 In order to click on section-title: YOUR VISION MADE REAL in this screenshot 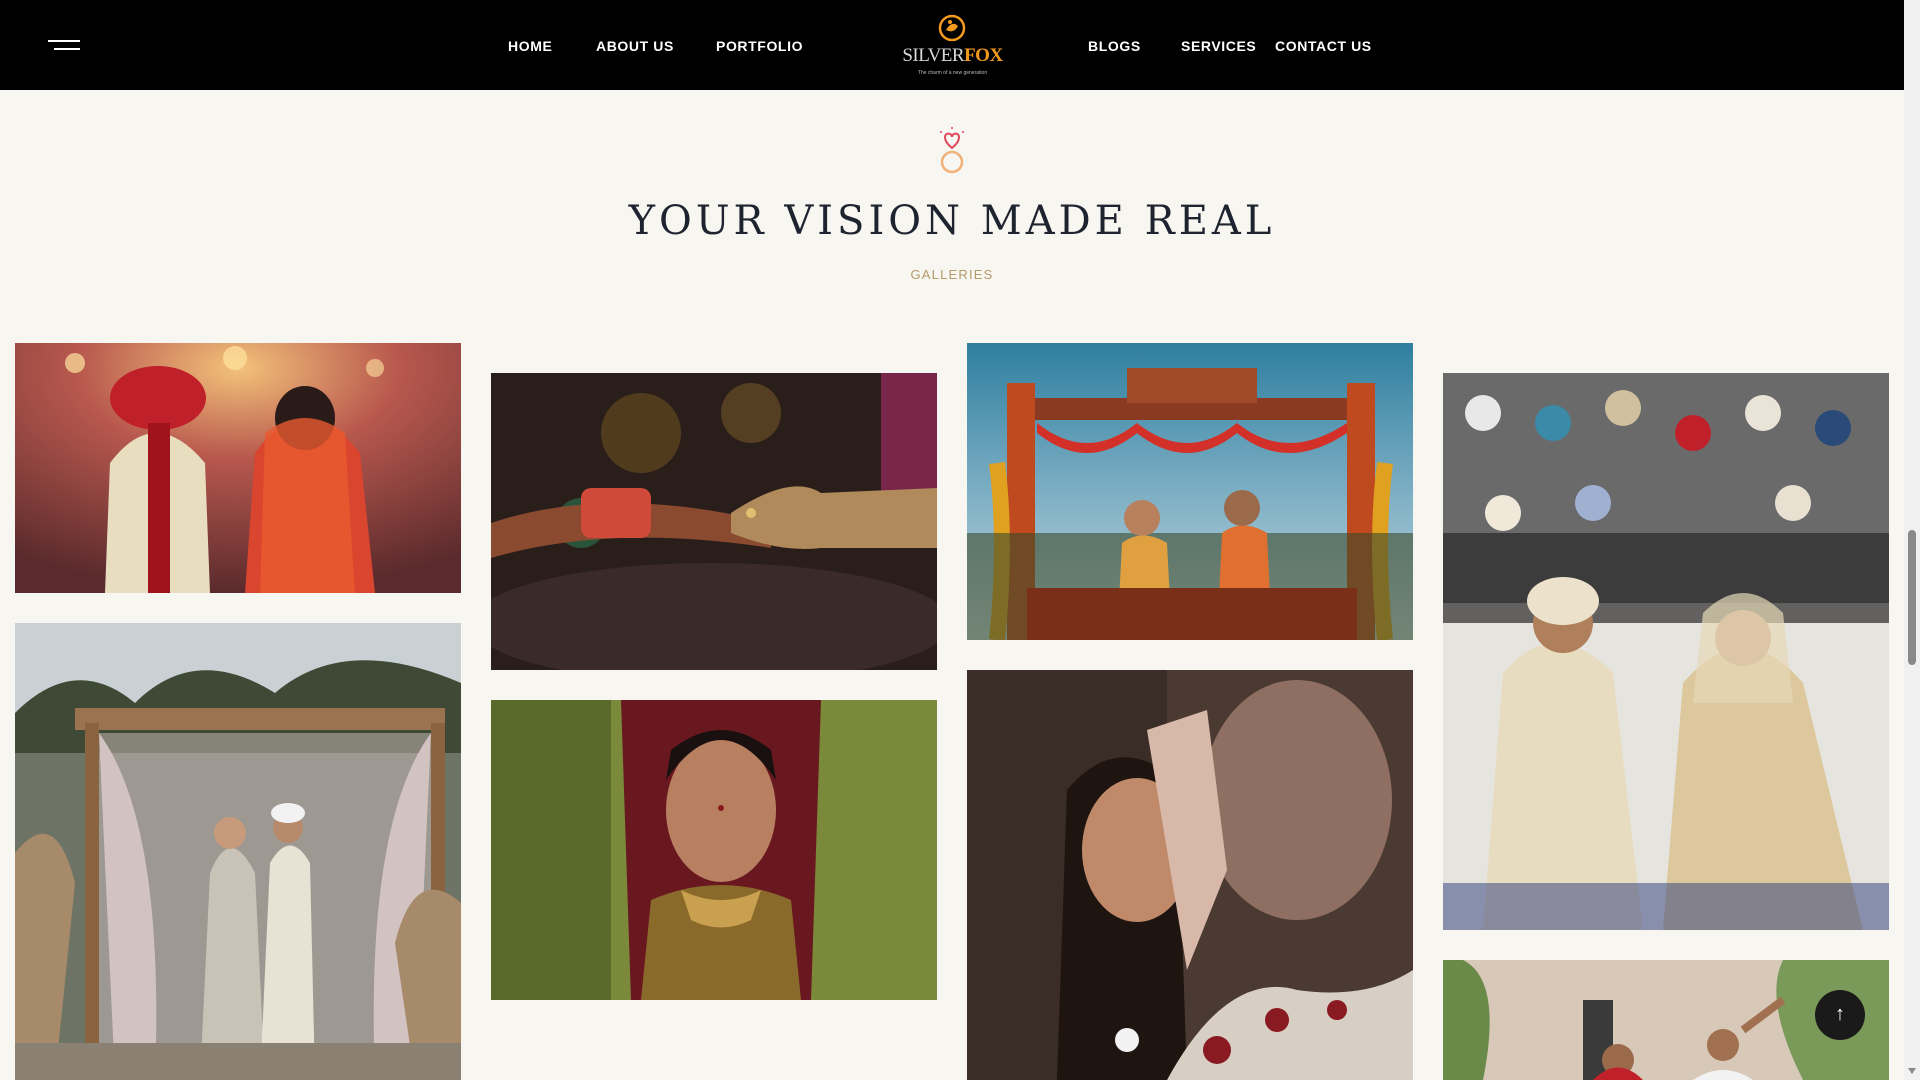, I will do `click(952, 221)`.